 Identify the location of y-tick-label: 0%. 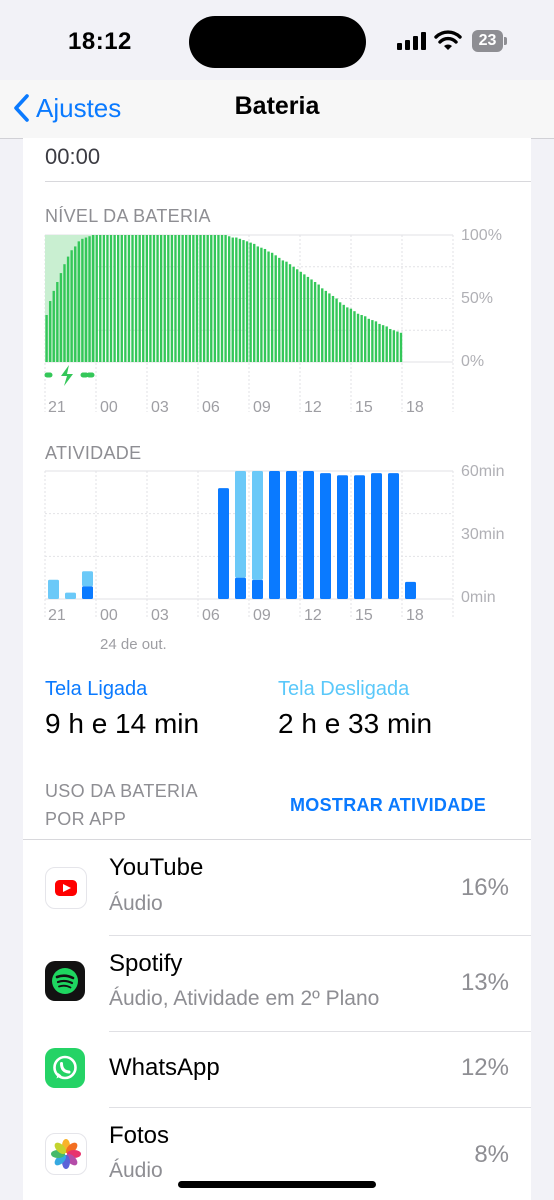
(473, 361).